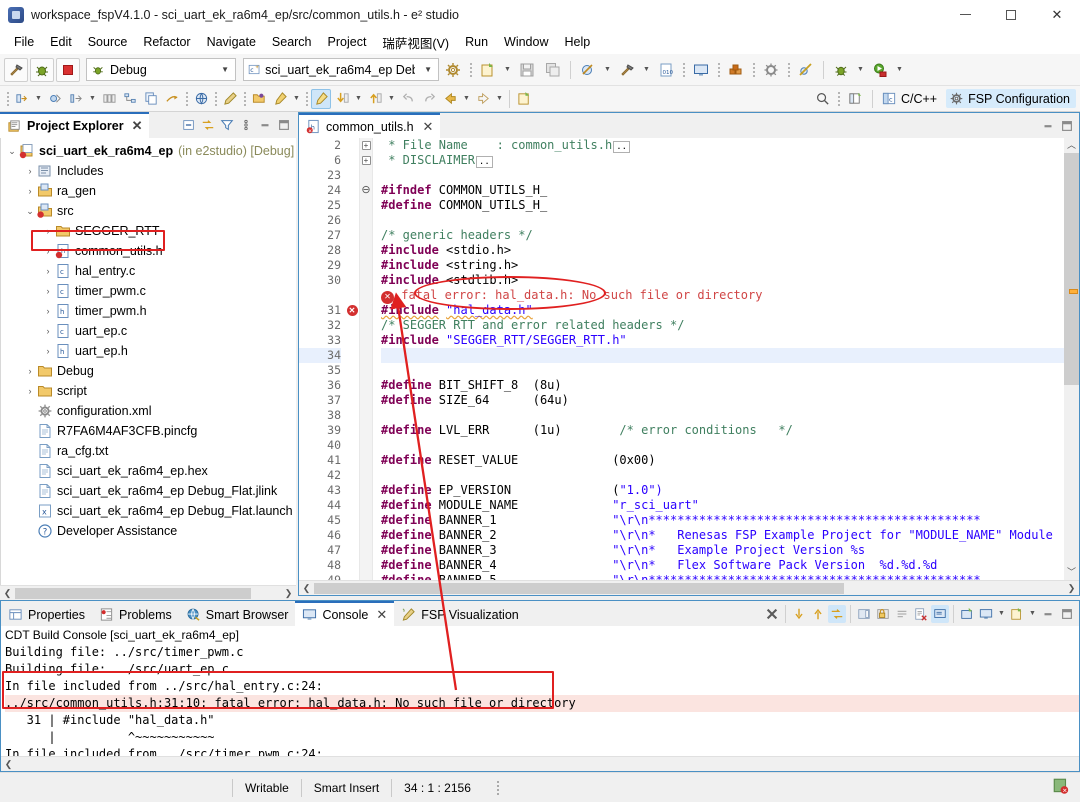 The height and width of the screenshot is (802, 1080). I want to click on forward-dropdown: ▼, so click(499, 99).